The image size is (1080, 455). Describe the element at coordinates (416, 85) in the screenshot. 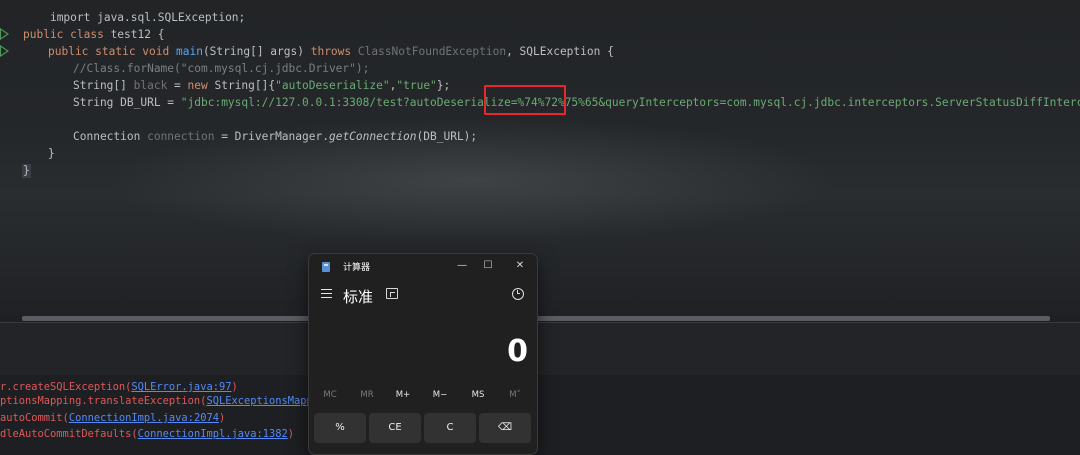

I see `string-literal: "true"` at that location.